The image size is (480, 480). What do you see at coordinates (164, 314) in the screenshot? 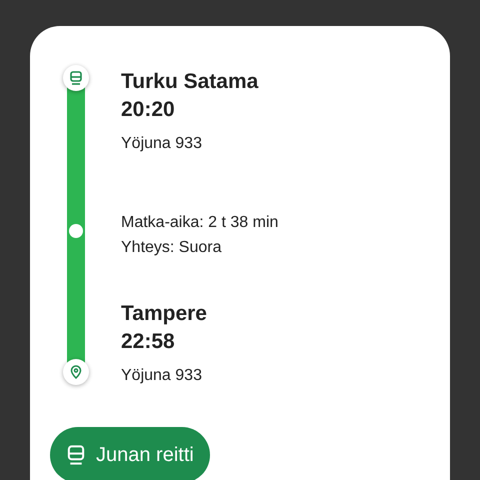
I see `station-name: Tampere` at bounding box center [164, 314].